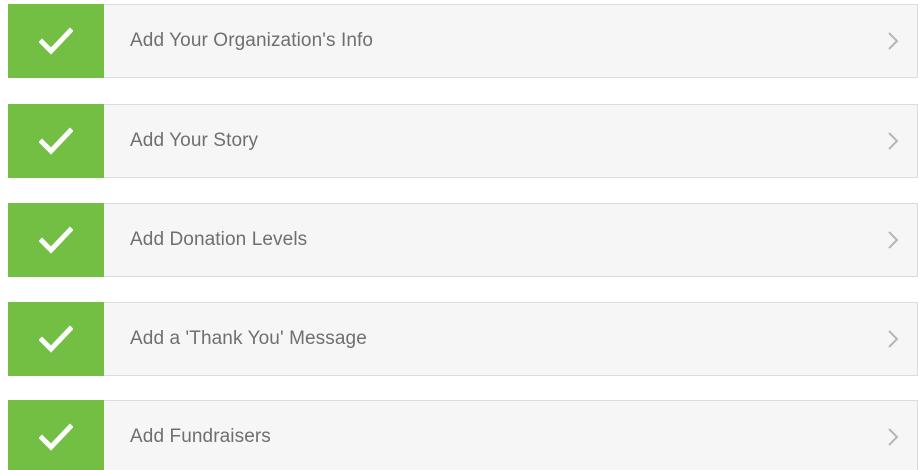 The height and width of the screenshot is (470, 918). Describe the element at coordinates (248, 338) in the screenshot. I see `step-label: Add a 'Thank You' Message` at that location.